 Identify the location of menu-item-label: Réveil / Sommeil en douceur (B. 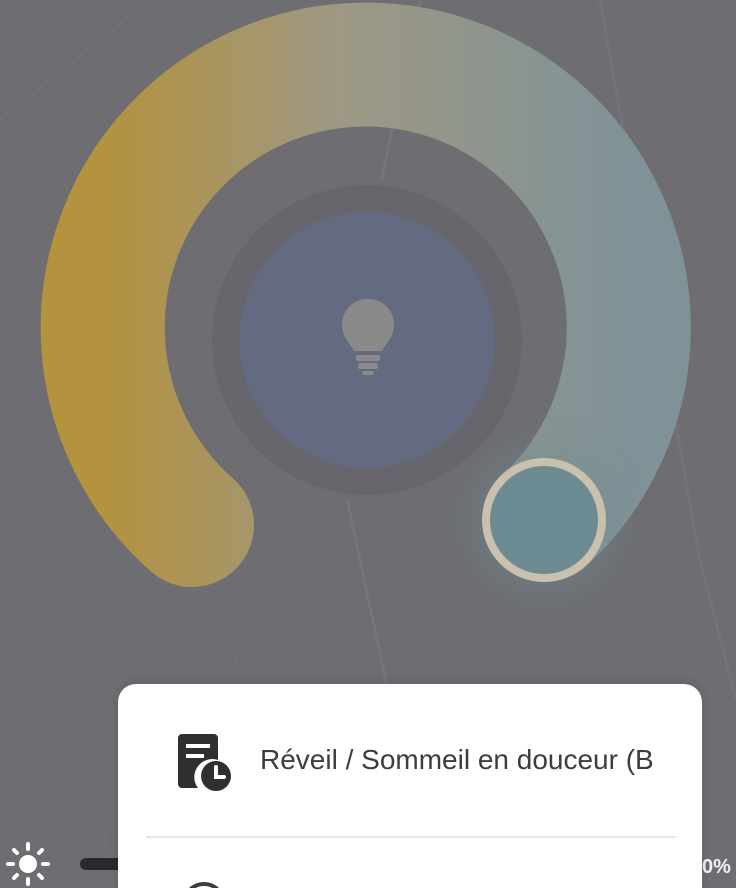
(457, 759).